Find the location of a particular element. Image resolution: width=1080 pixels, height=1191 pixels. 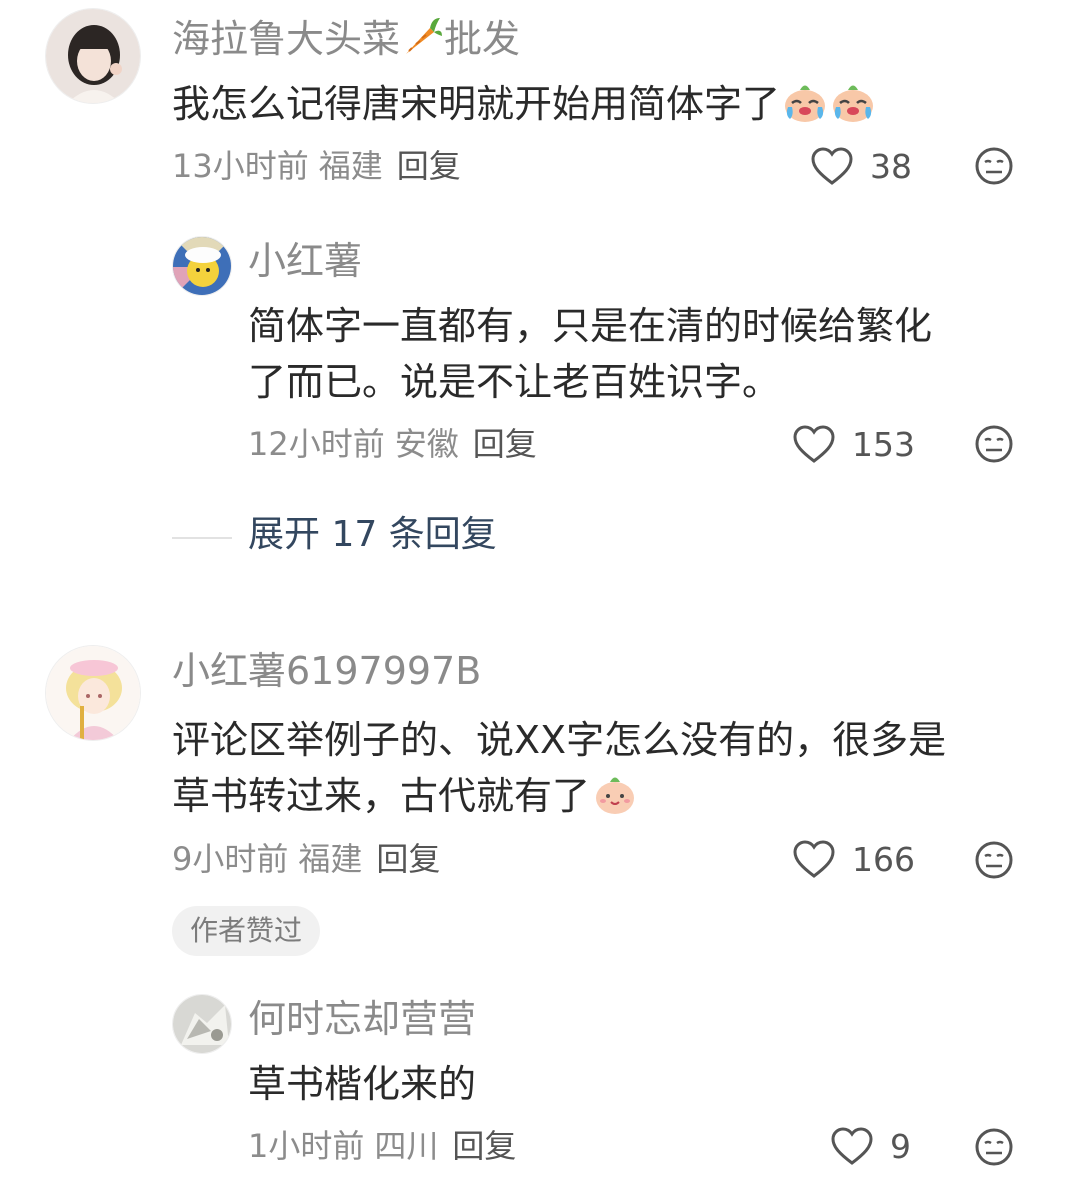

comment-text-line: 草书转过来，古代就有了 is located at coordinates (559, 796).